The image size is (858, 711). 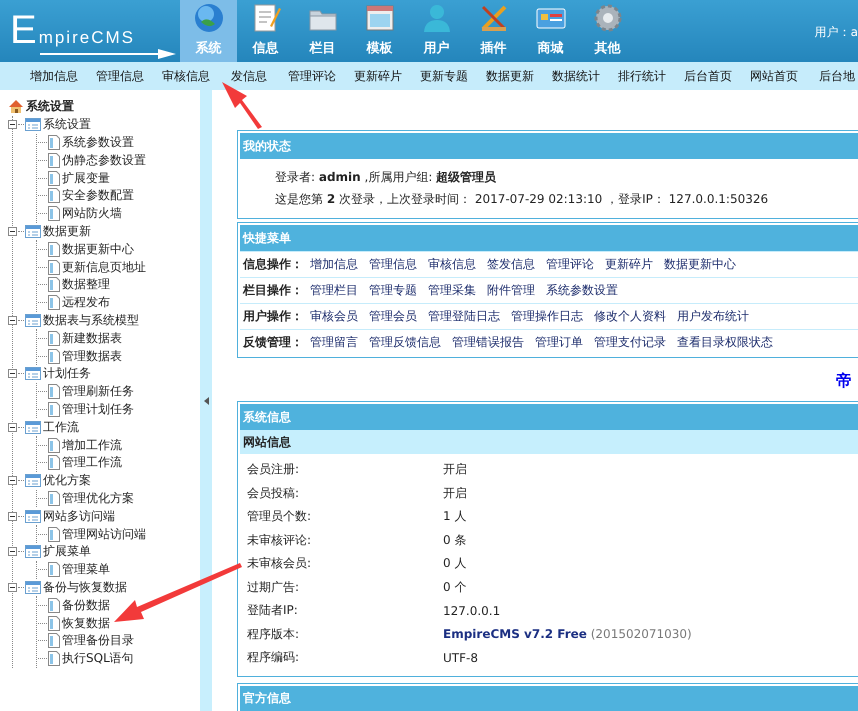 I want to click on info-value: 0 条, so click(x=454, y=540).